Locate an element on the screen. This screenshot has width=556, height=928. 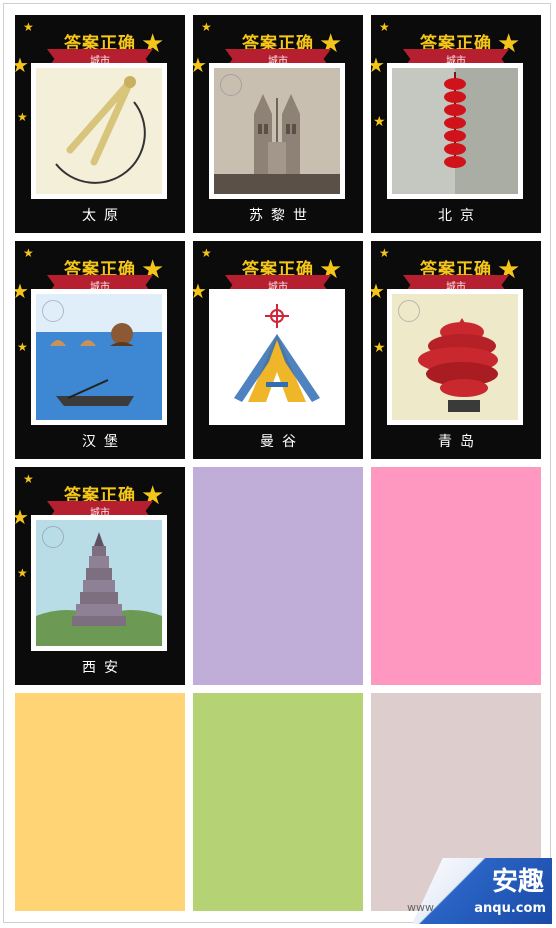
city-name: 北京 is located at coordinates (460, 216).